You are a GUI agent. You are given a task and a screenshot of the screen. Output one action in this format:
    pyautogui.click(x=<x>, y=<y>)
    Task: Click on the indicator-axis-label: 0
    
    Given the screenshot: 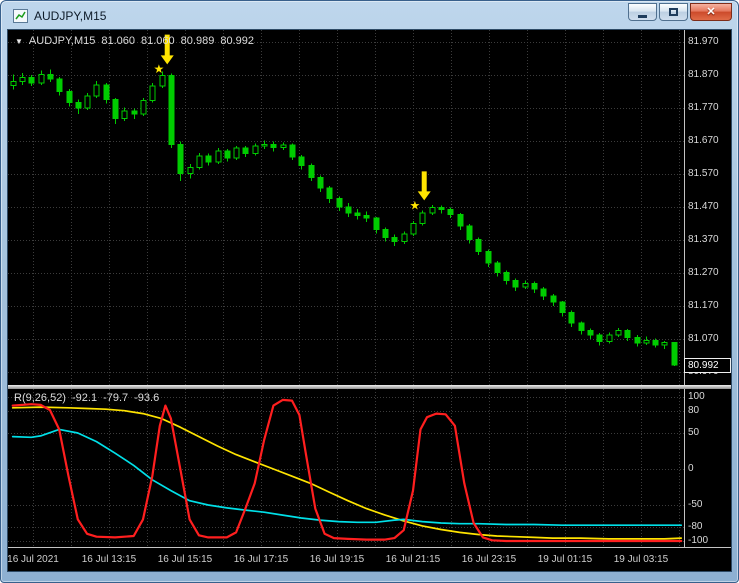 What is the action you would take?
    pyautogui.click(x=691, y=468)
    